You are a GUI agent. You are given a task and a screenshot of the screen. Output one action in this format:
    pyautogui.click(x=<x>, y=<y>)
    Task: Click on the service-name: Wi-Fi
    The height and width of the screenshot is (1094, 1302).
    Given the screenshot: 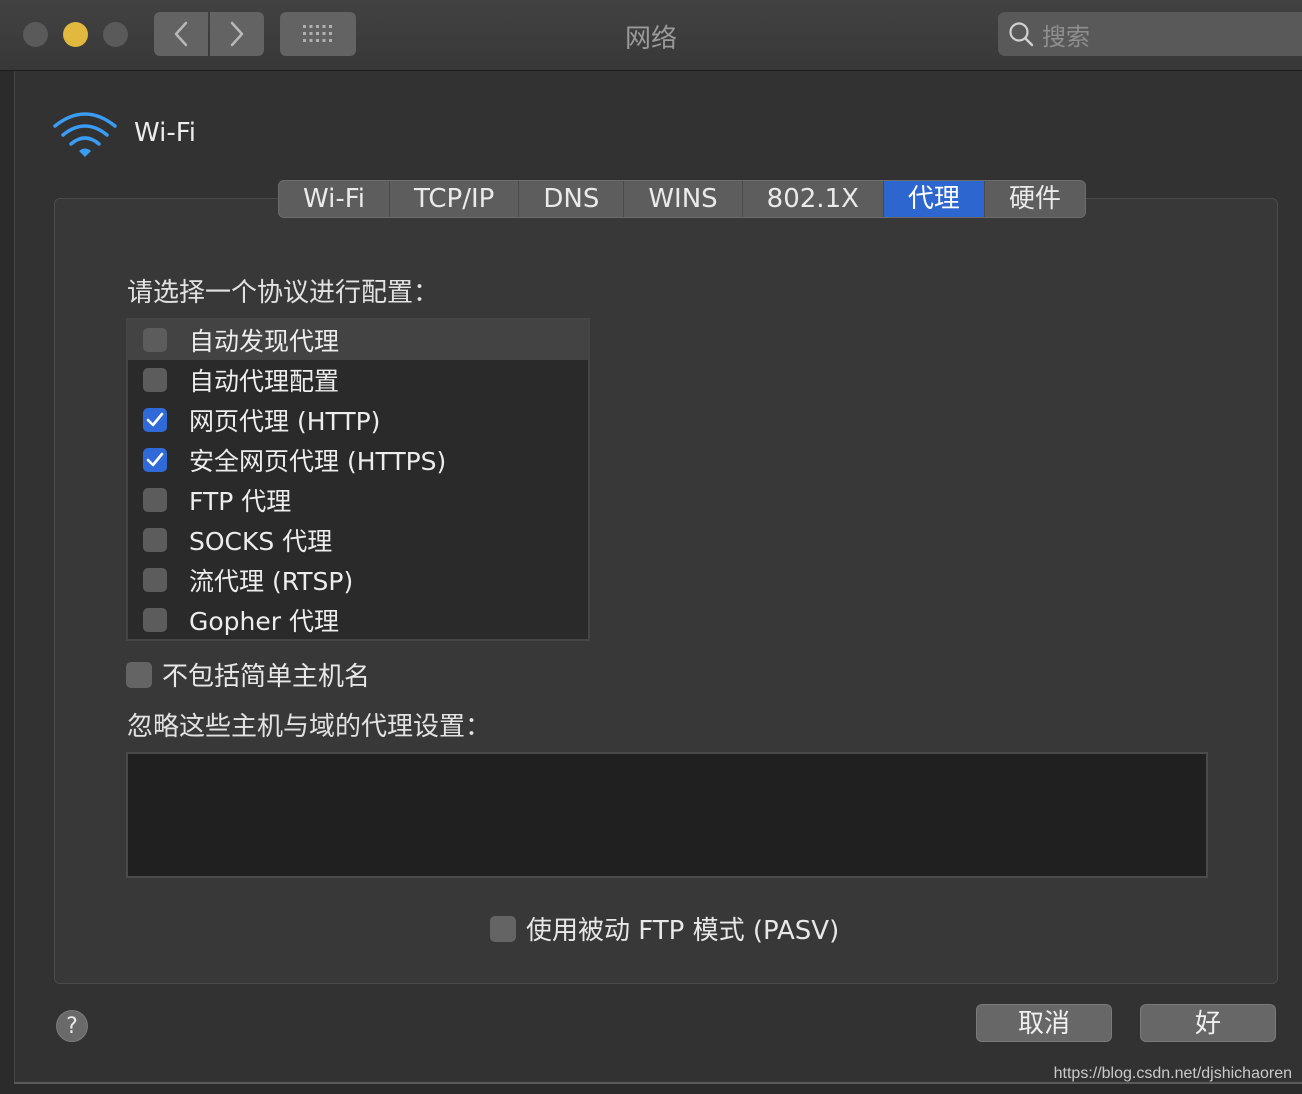 What is the action you would take?
    pyautogui.click(x=165, y=133)
    